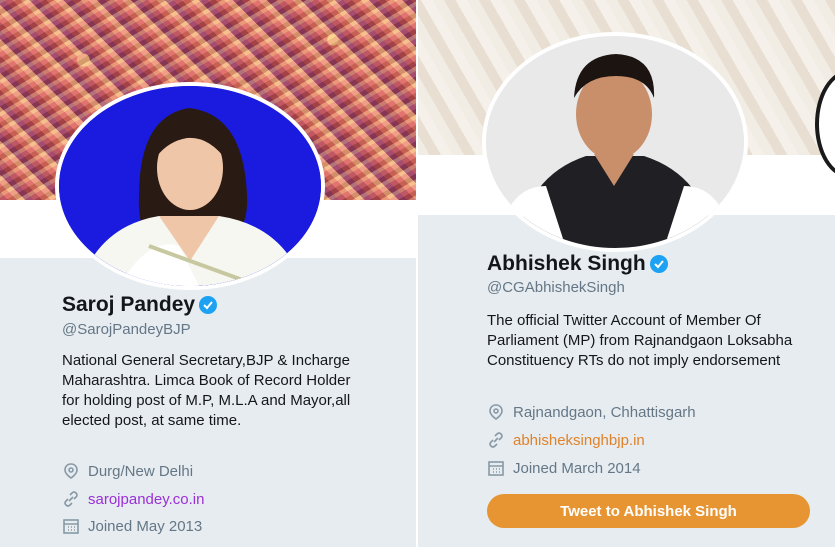 This screenshot has width=835, height=547. Describe the element at coordinates (126, 329) in the screenshot. I see `profile-handle: @SarojPandeyBJP` at that location.